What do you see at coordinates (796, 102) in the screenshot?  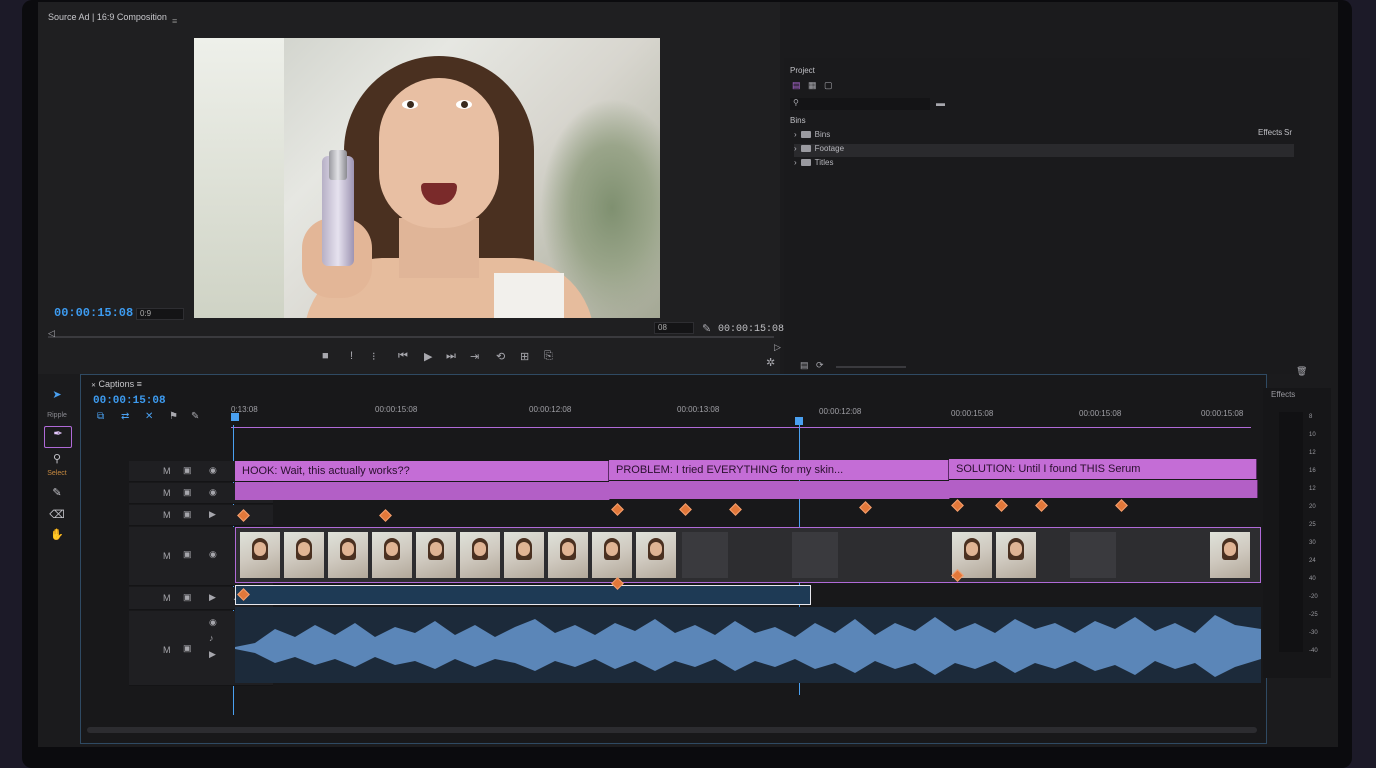 I see `search-icon: ⚲` at bounding box center [796, 102].